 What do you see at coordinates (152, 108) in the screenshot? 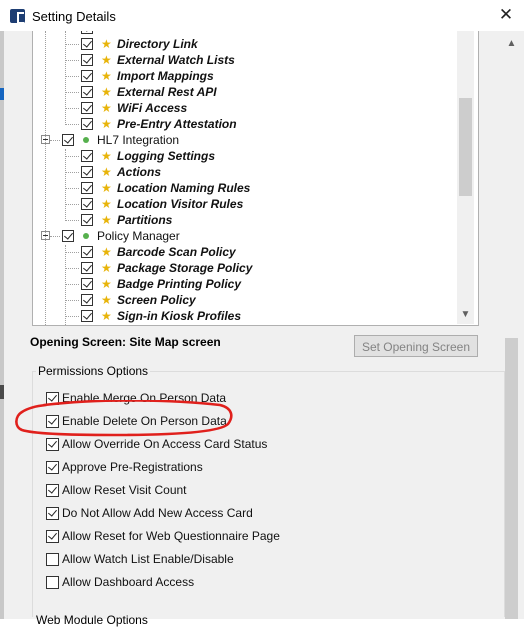
I see `tree-item-label: WiFi Access` at bounding box center [152, 108].